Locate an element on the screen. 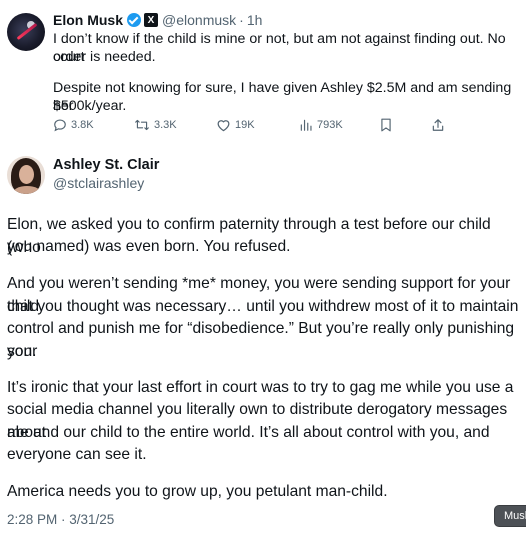 The height and width of the screenshot is (535, 526). share-button is located at coordinates (438, 125).